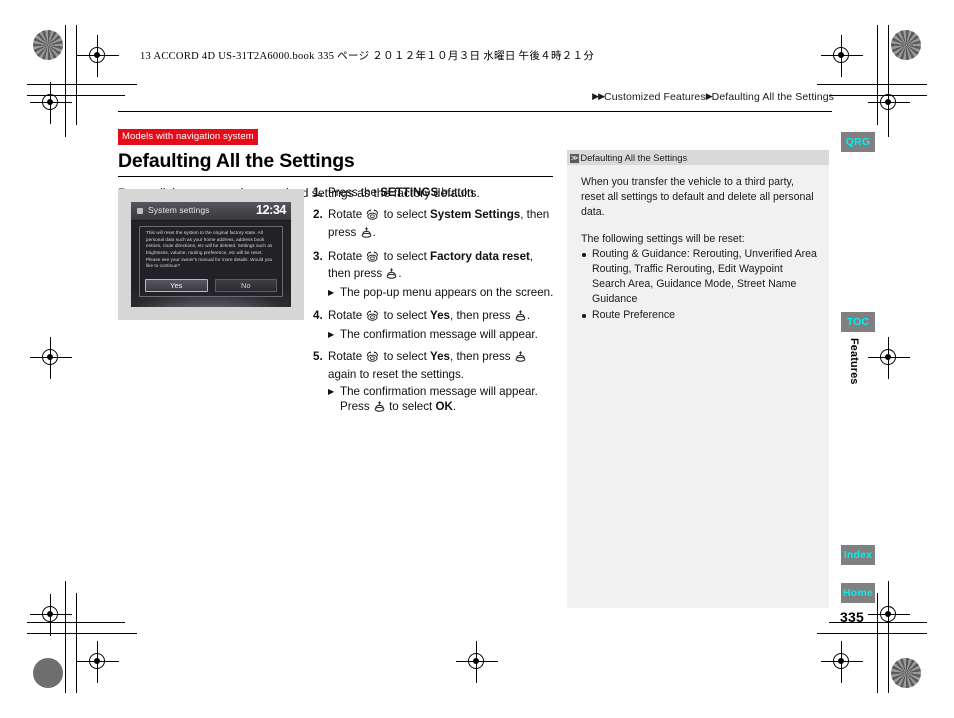  Describe the element at coordinates (772, 97) in the screenshot. I see `breadcrumb-current: Defaulting All the Settings` at that location.